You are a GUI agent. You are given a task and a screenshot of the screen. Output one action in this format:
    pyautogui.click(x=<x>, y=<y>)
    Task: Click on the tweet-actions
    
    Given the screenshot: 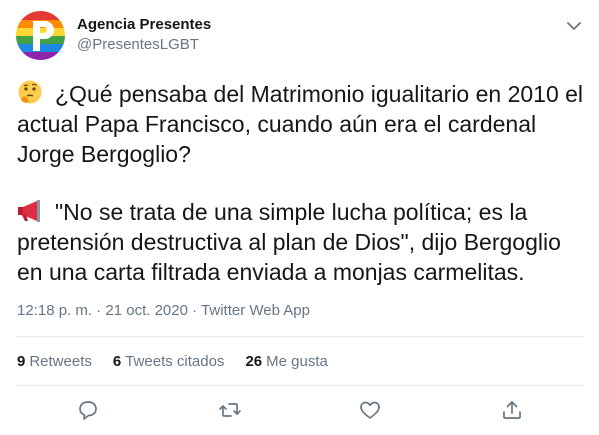 What is the action you would take?
    pyautogui.click(x=299, y=410)
    